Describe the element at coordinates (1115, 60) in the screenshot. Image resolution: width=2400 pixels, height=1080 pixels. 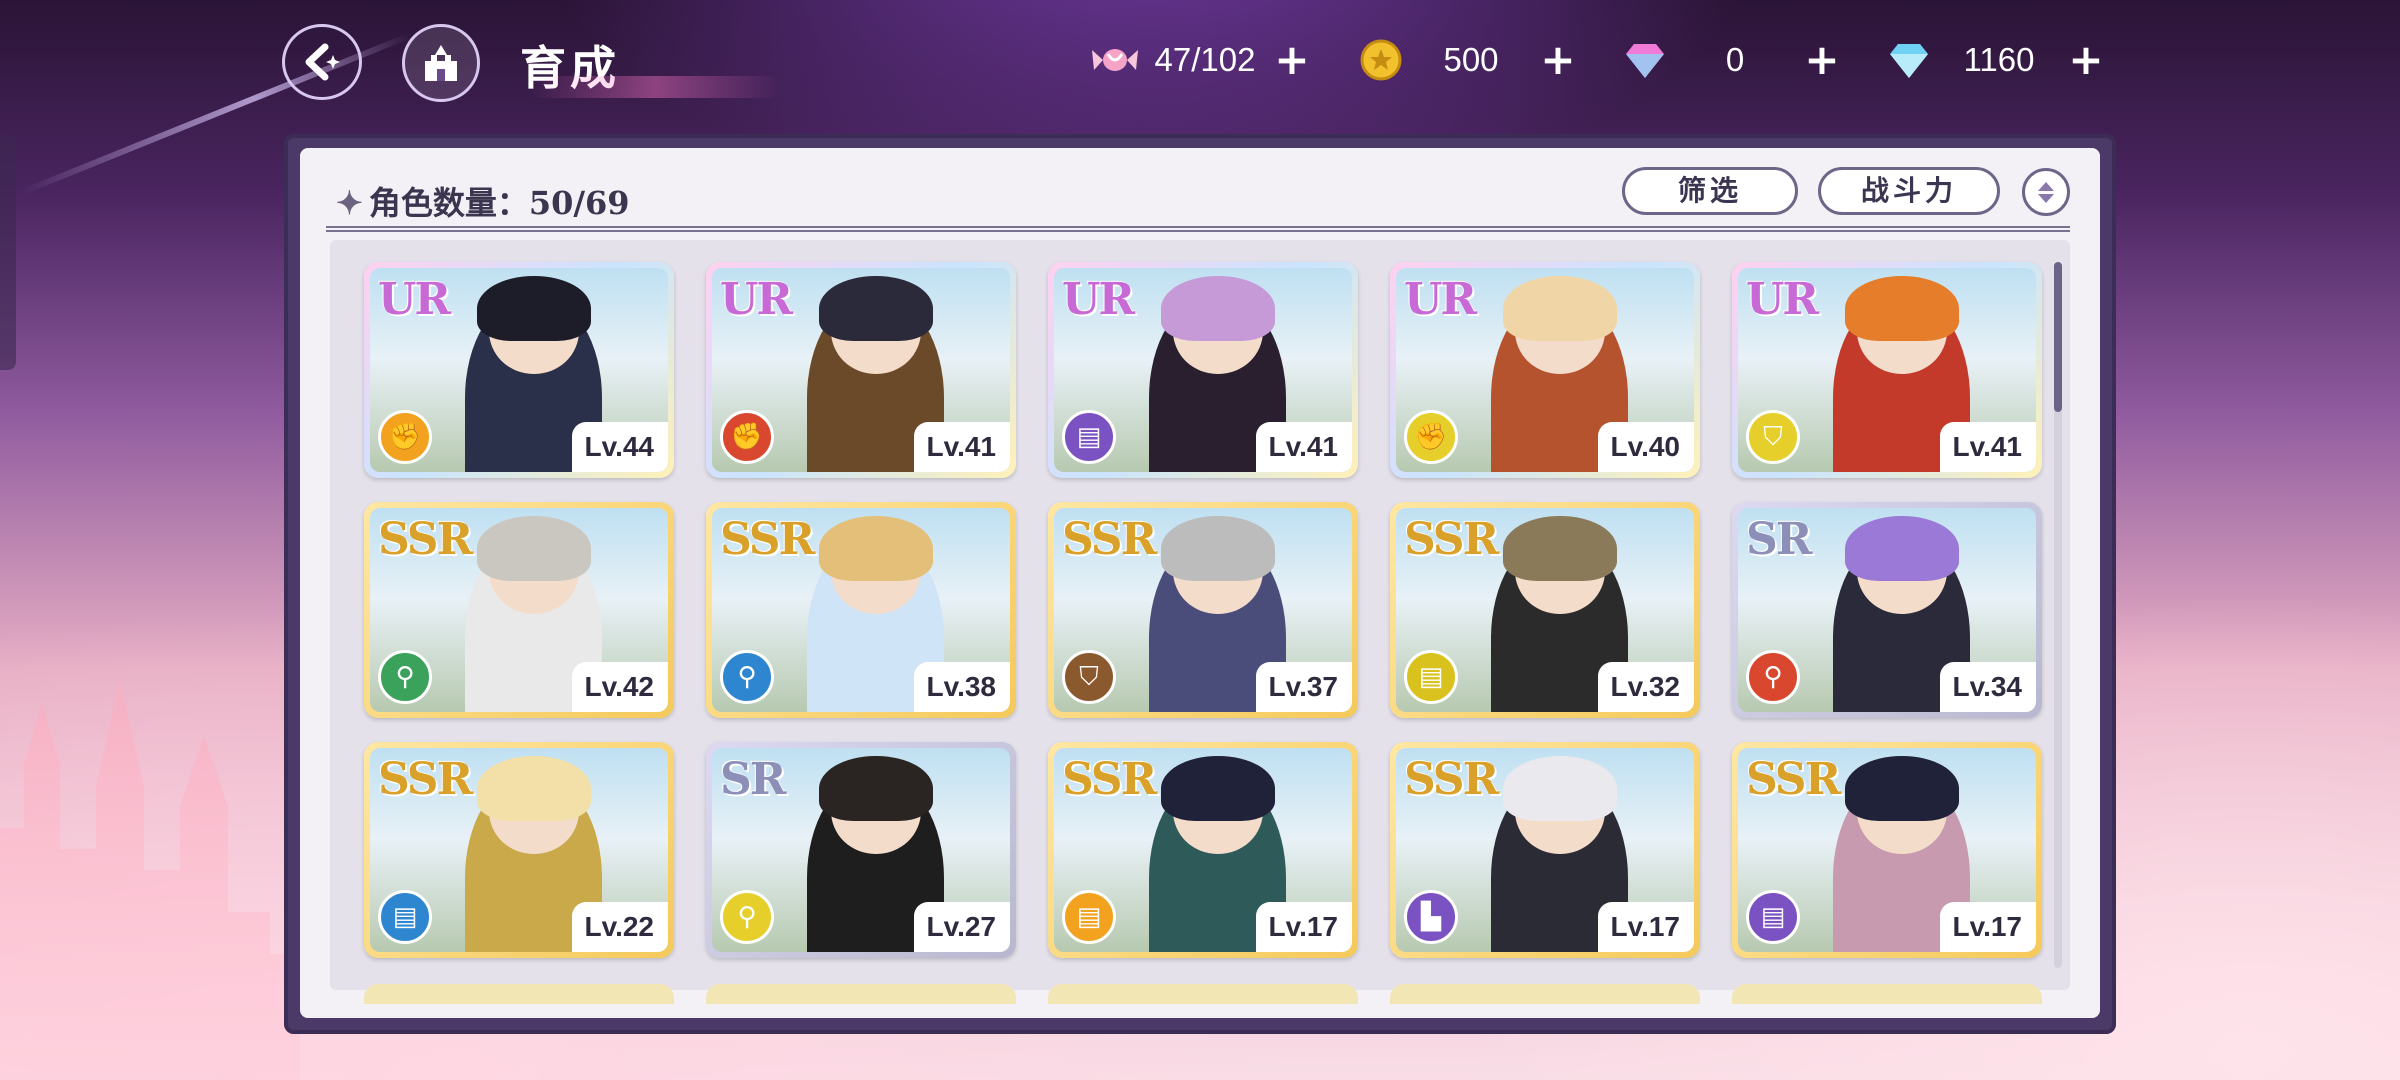
I see `candy-icon` at that location.